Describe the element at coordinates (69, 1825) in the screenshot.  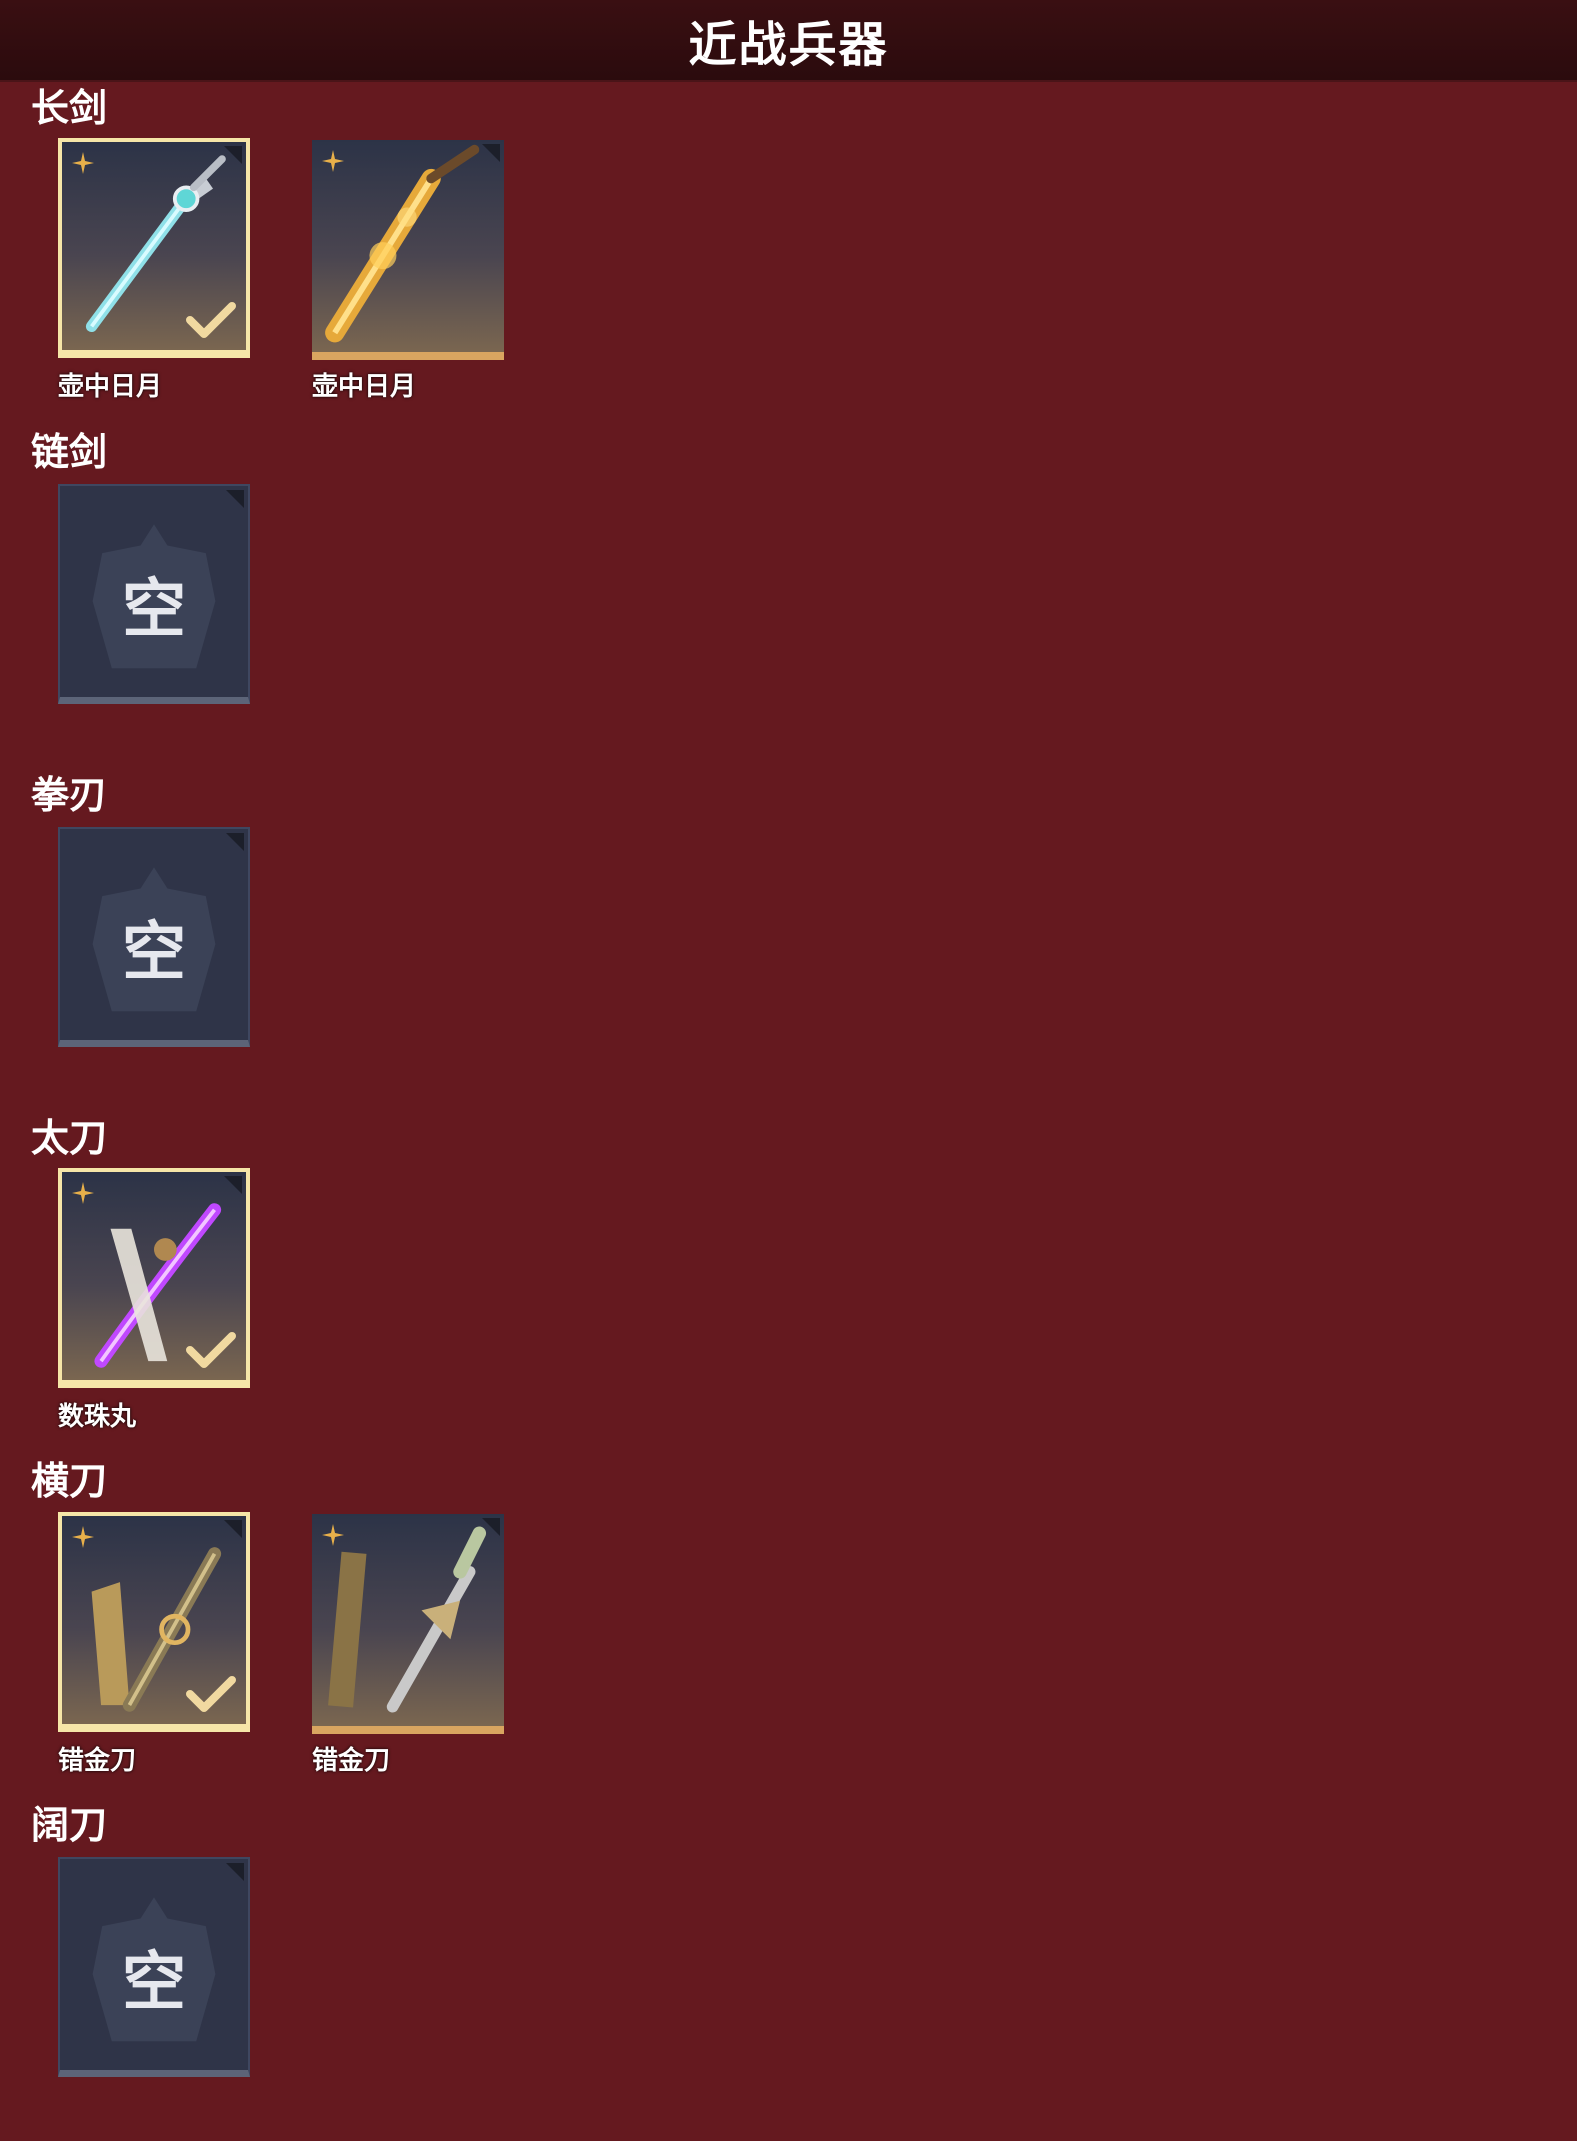
I see `section-label-broad-blade: 阔刀` at that location.